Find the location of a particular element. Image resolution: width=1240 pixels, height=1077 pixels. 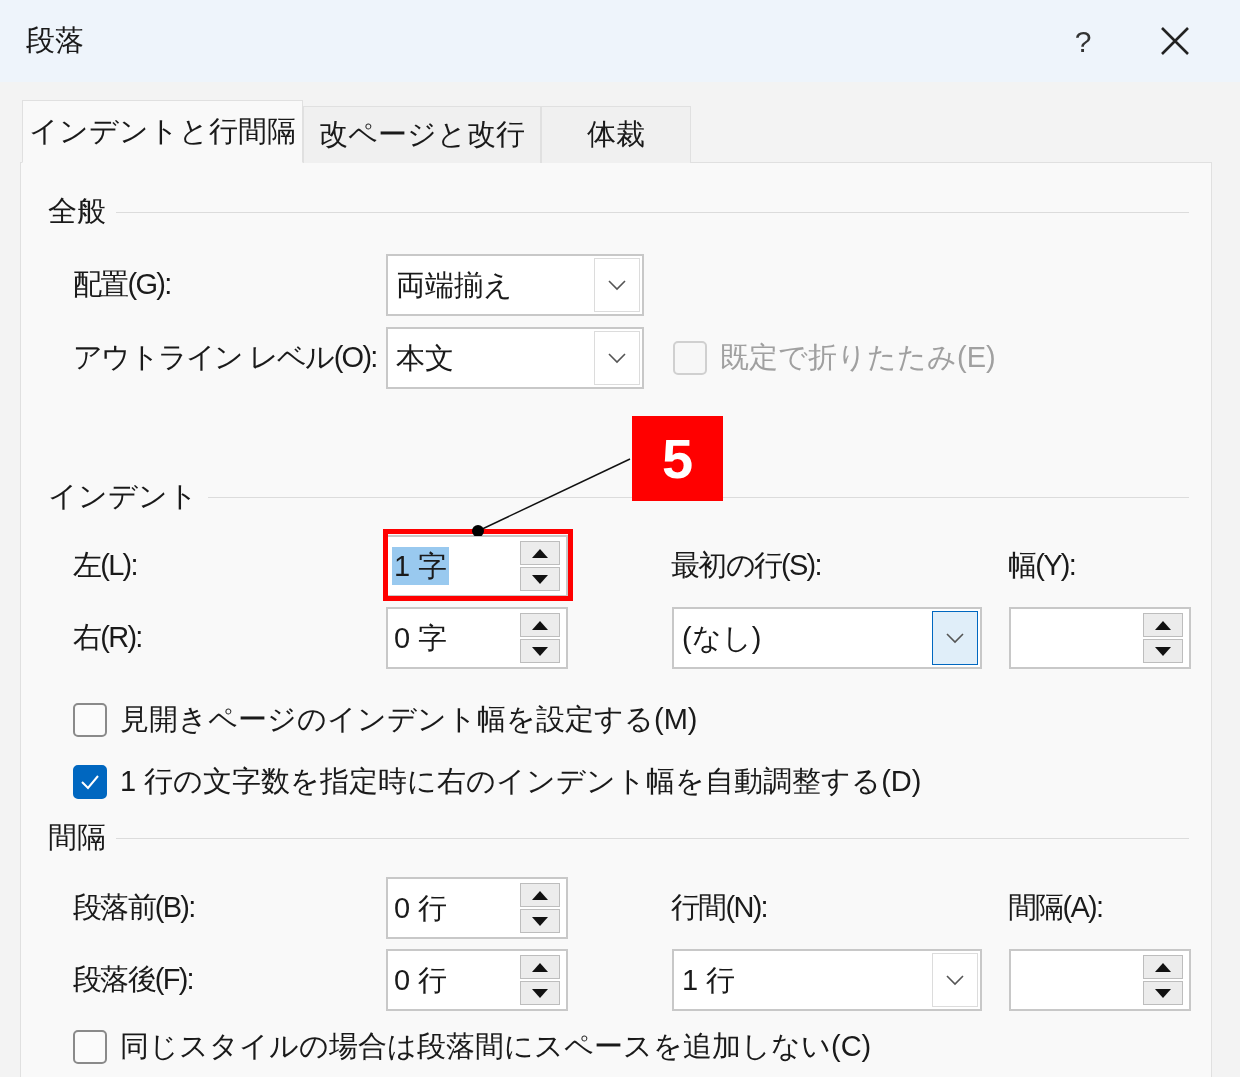

dropdown: 本文 is located at coordinates (515, 358).